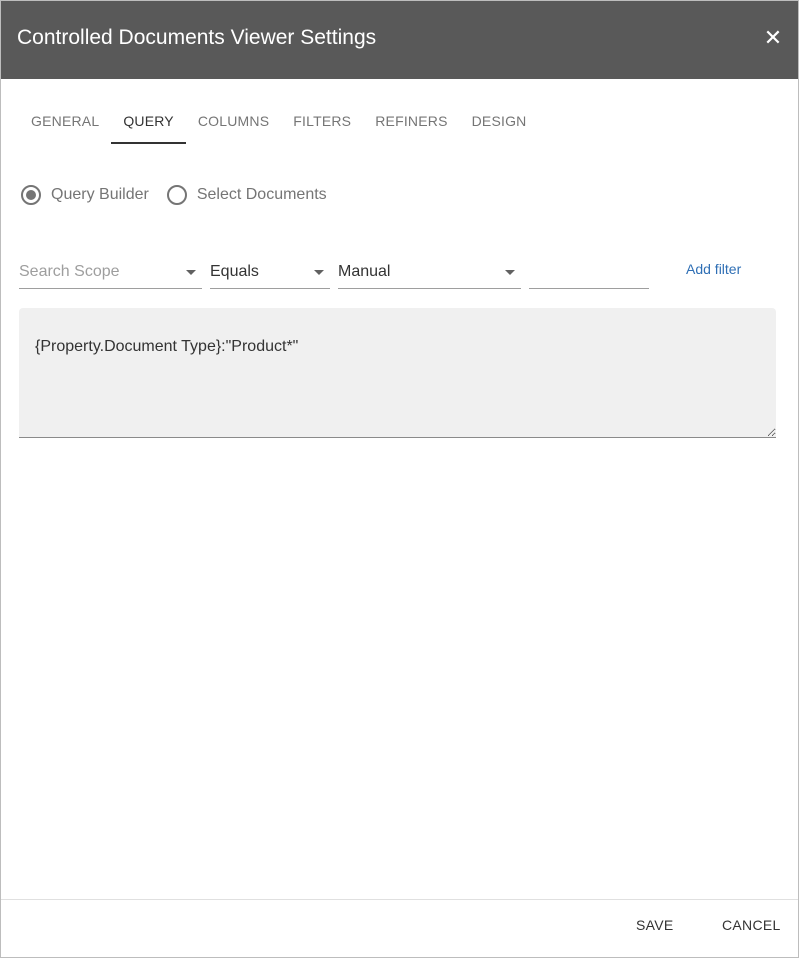 Image resolution: width=799 pixels, height=958 pixels. I want to click on tab-query: QUERY, so click(148, 122).